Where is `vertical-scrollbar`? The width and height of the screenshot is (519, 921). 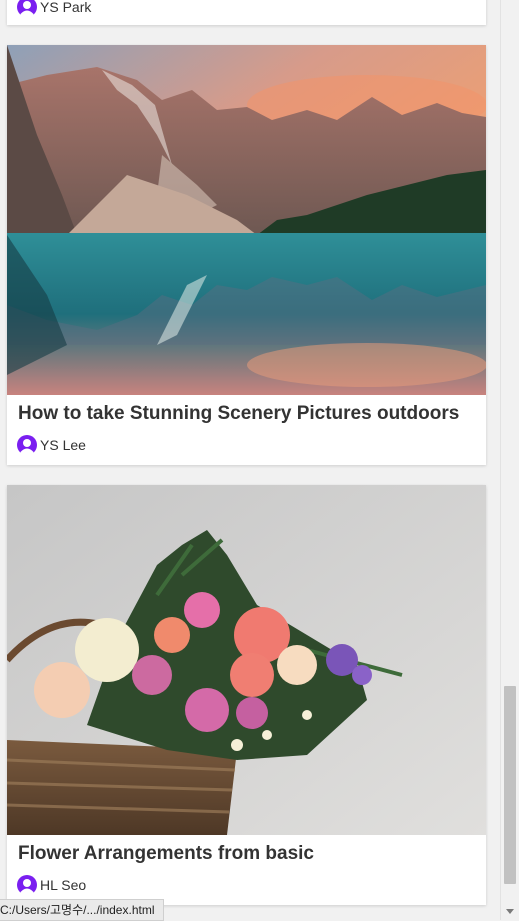 vertical-scrollbar is located at coordinates (509, 460).